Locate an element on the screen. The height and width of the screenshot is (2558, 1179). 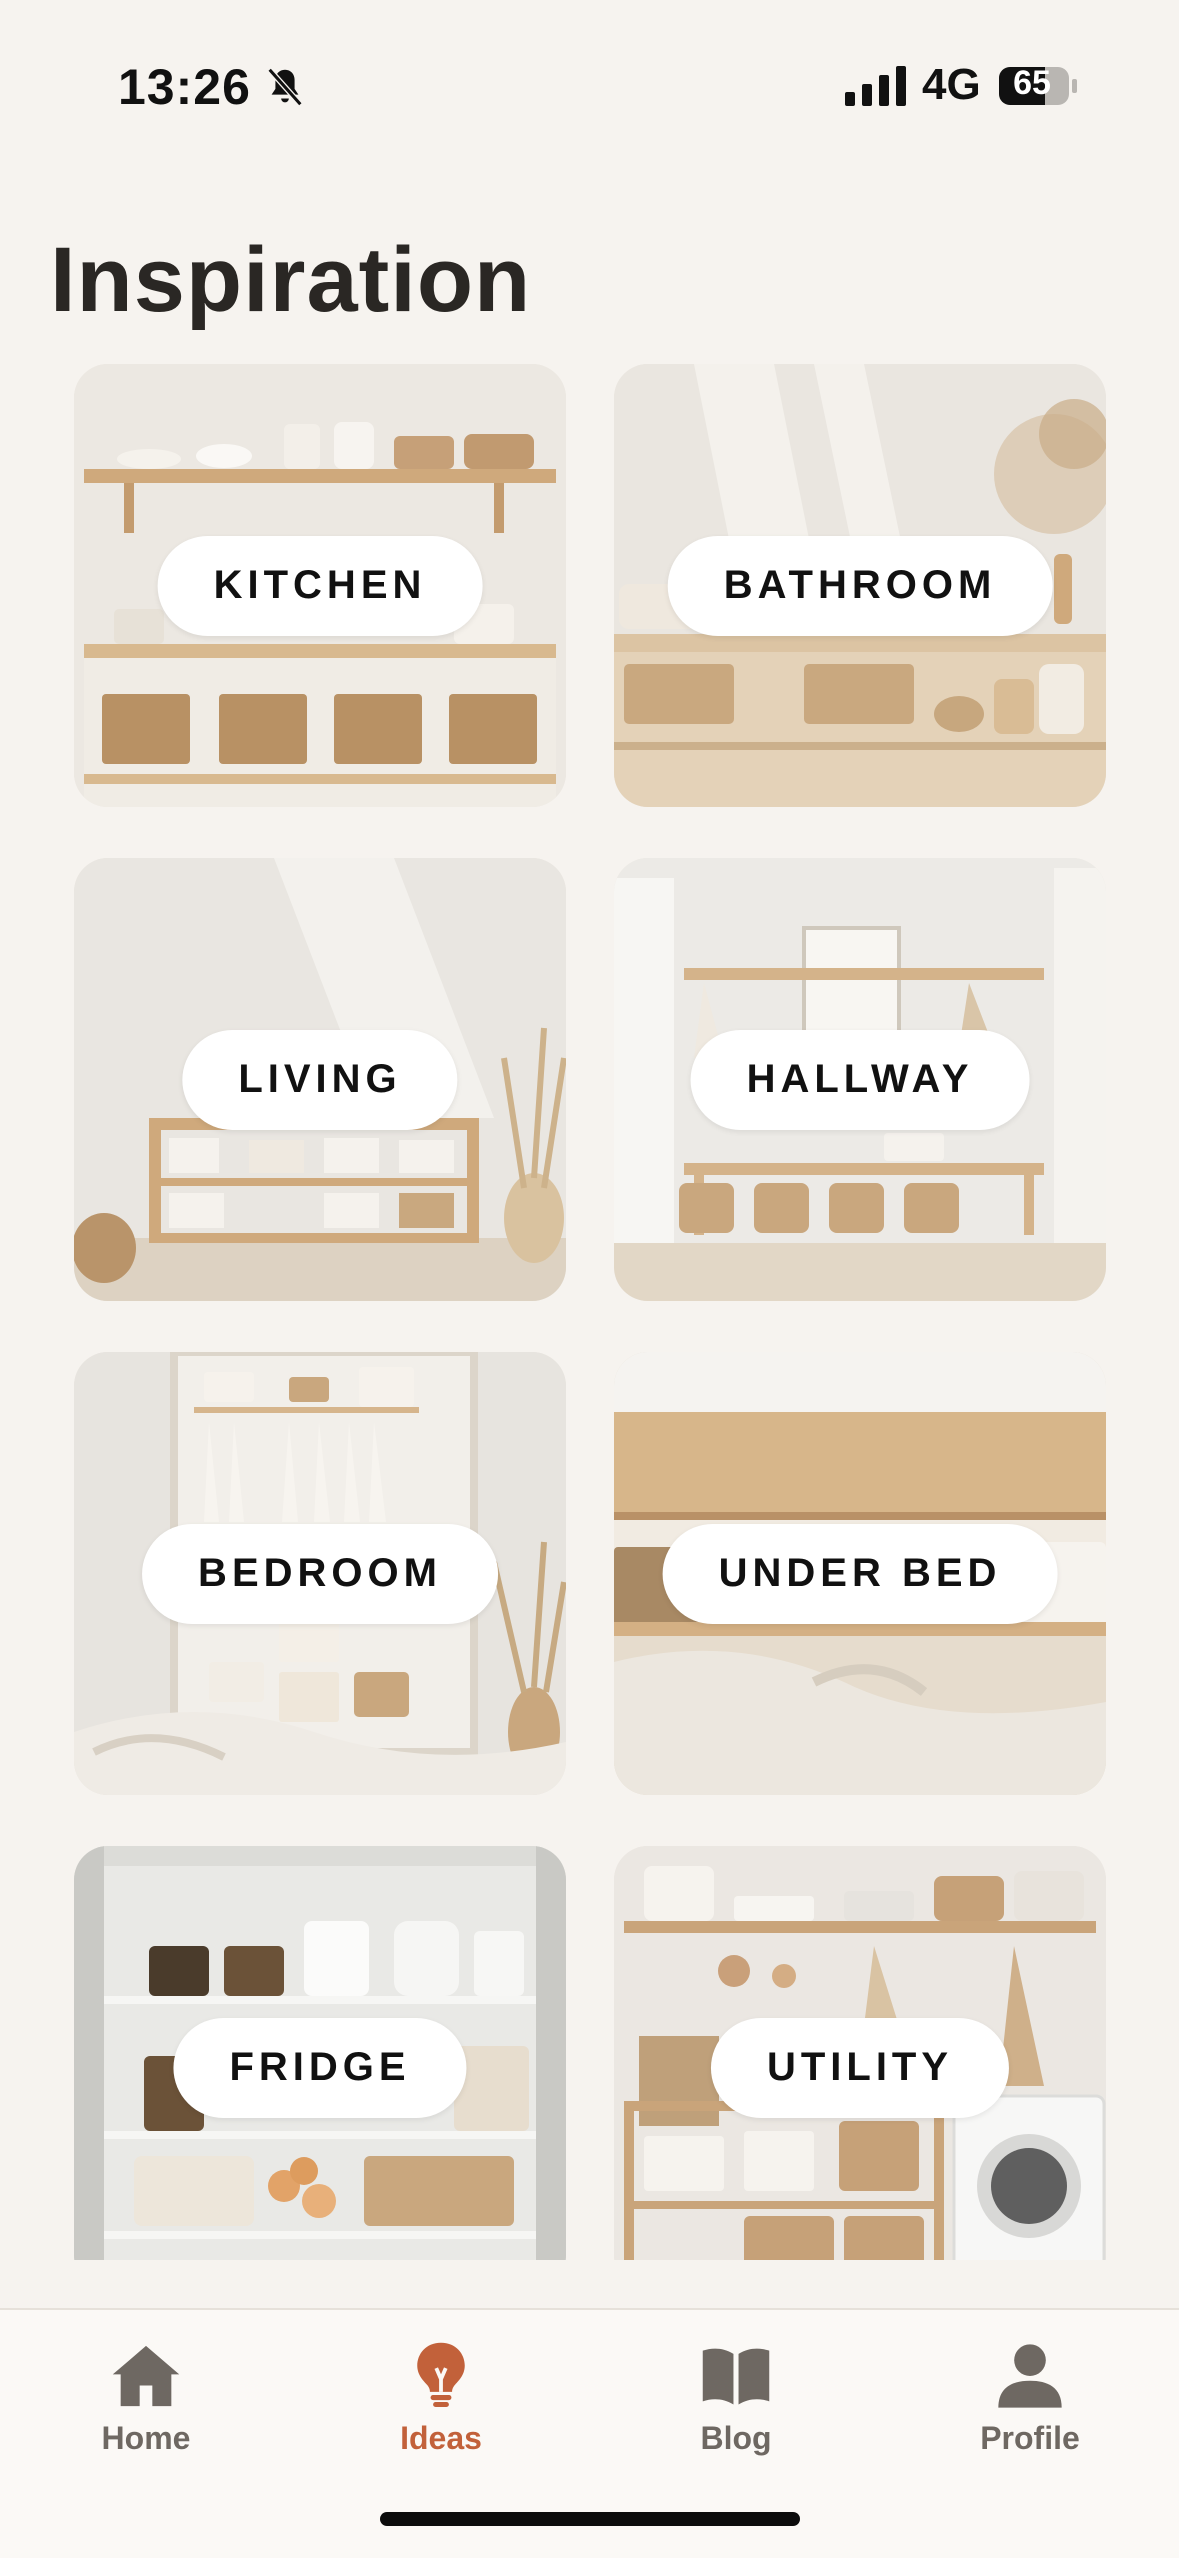
battery-level: 65 is located at coordinates (1032, 83).